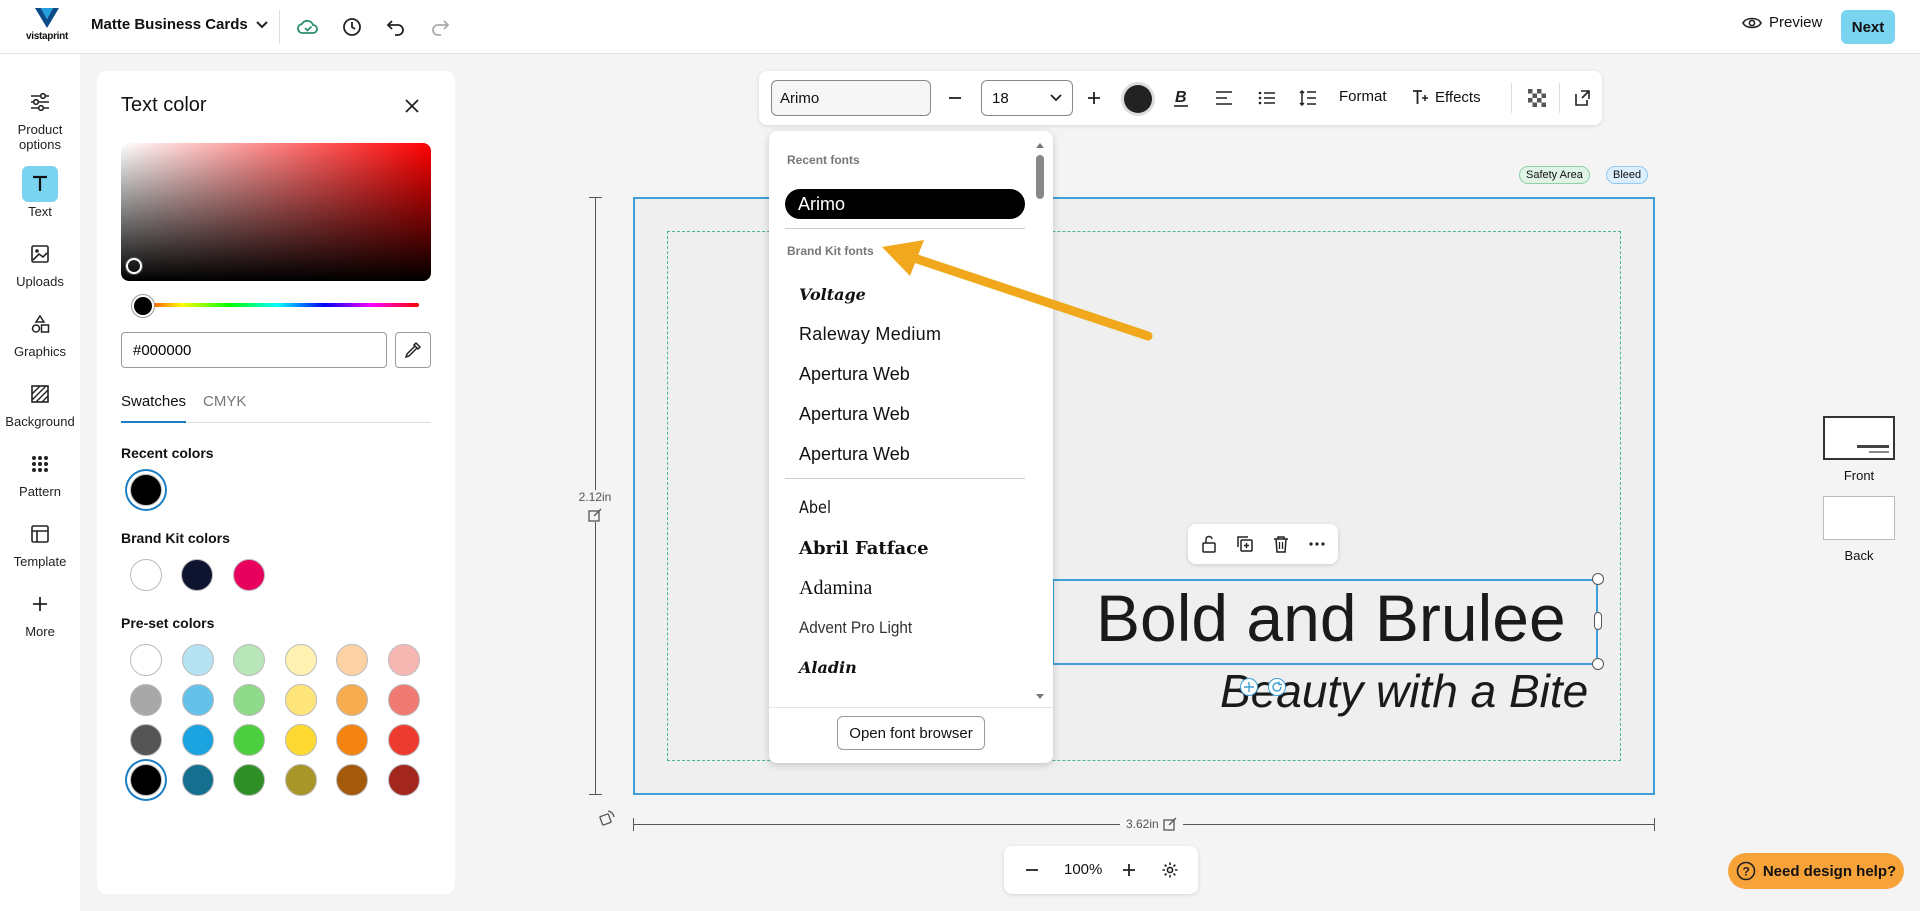 Image resolution: width=1920 pixels, height=911 pixels. I want to click on move-handle, so click(1249, 687).